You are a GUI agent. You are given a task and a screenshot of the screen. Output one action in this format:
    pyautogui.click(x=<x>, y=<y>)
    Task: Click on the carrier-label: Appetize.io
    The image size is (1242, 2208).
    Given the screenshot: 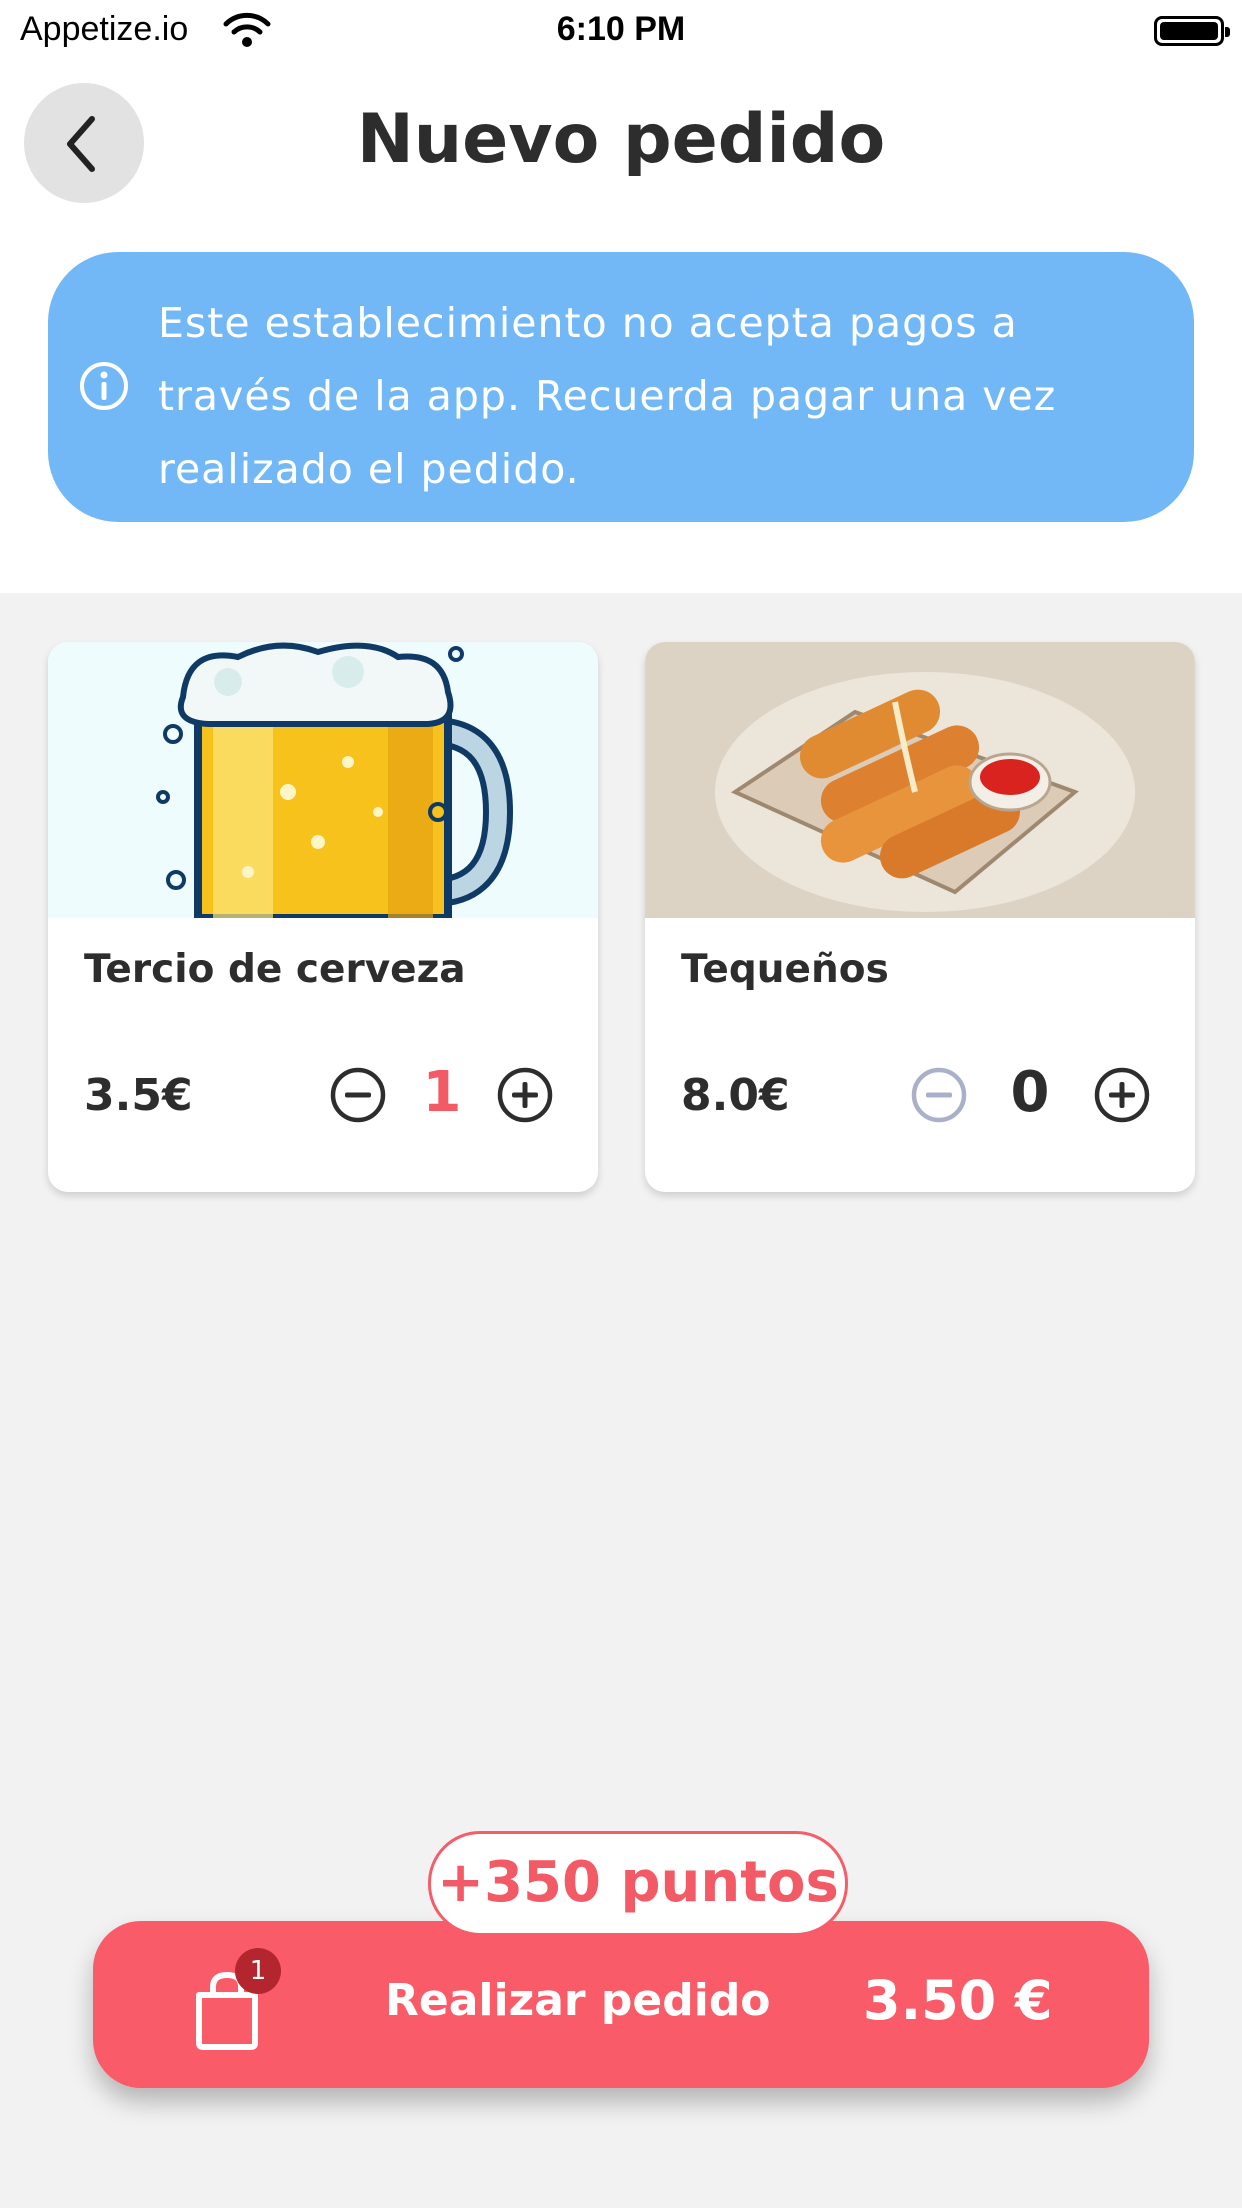 What is the action you would take?
    pyautogui.click(x=104, y=29)
    